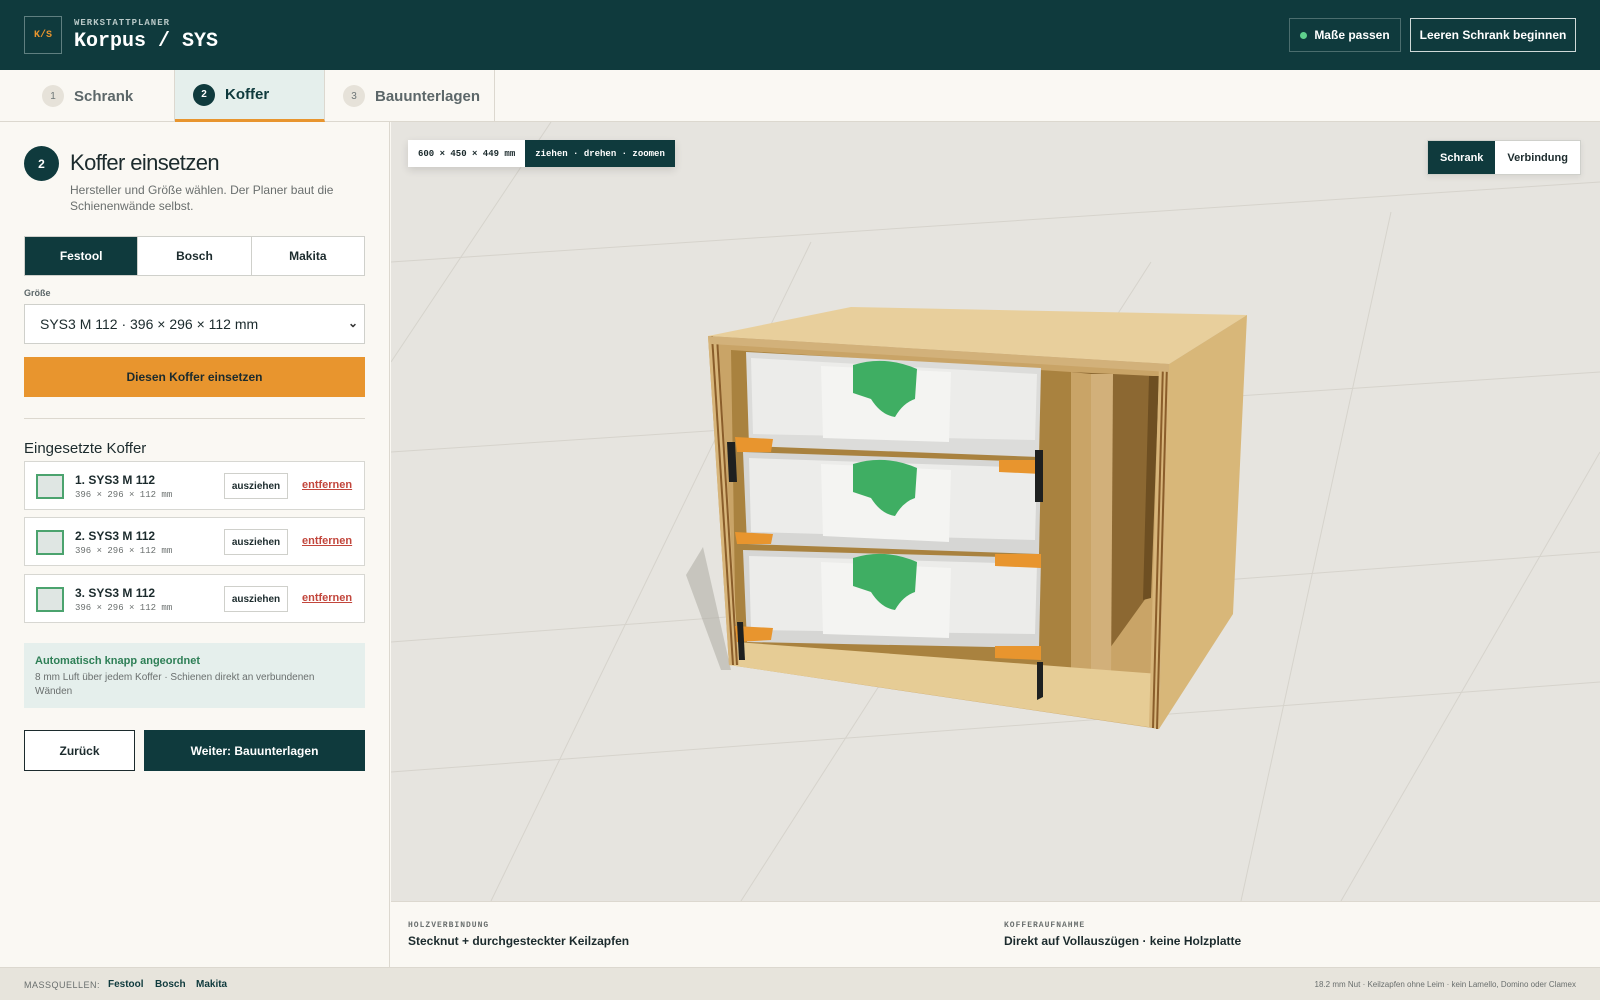 The height and width of the screenshot is (1000, 1600). Describe the element at coordinates (37, 293) in the screenshot. I see `size-label: Größe` at that location.